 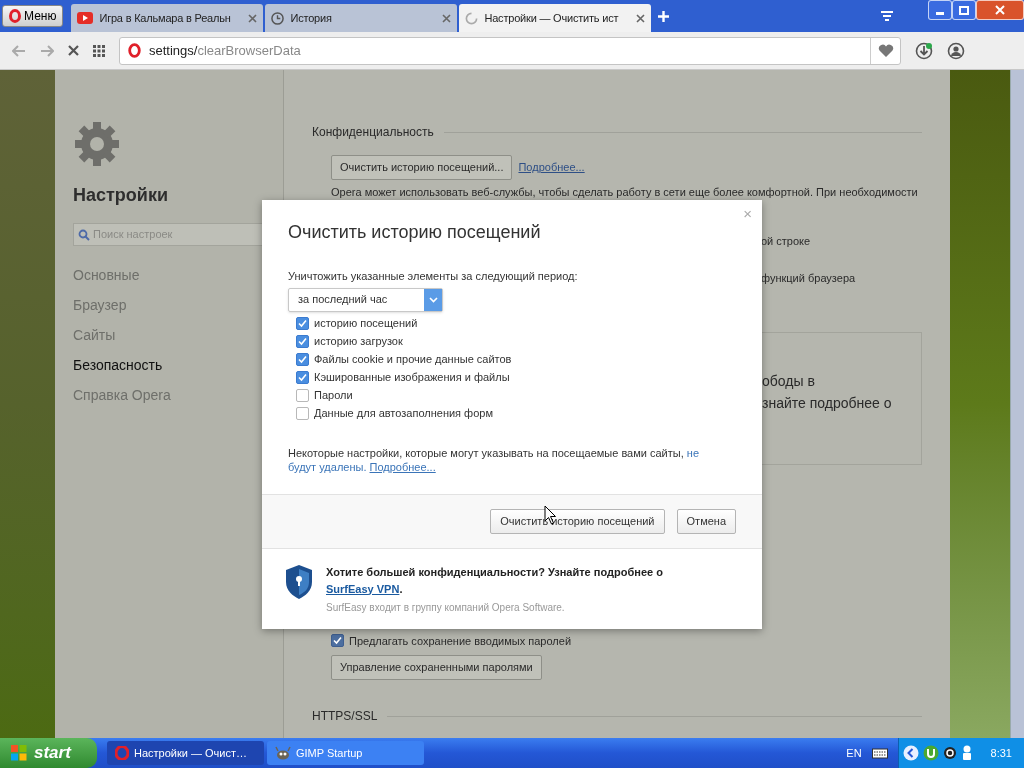 What do you see at coordinates (433, 276) in the screenshot?
I see `period-label: Уничтожить указанные элементы за следующий период:` at bounding box center [433, 276].